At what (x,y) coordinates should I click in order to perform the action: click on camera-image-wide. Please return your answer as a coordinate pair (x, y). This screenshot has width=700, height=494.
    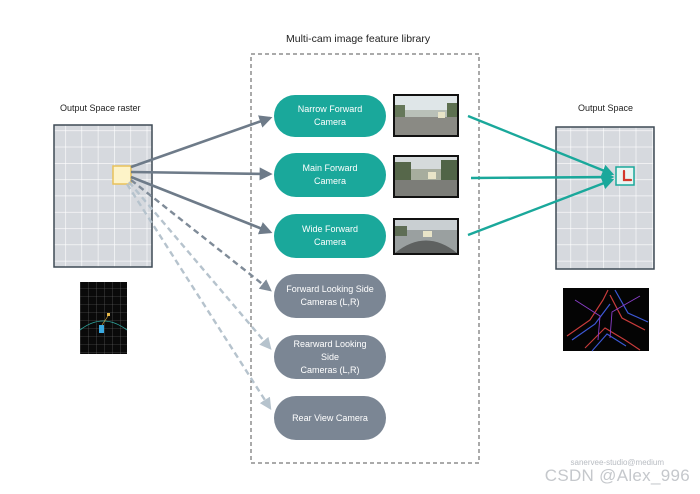
    Looking at the image, I should click on (426, 236).